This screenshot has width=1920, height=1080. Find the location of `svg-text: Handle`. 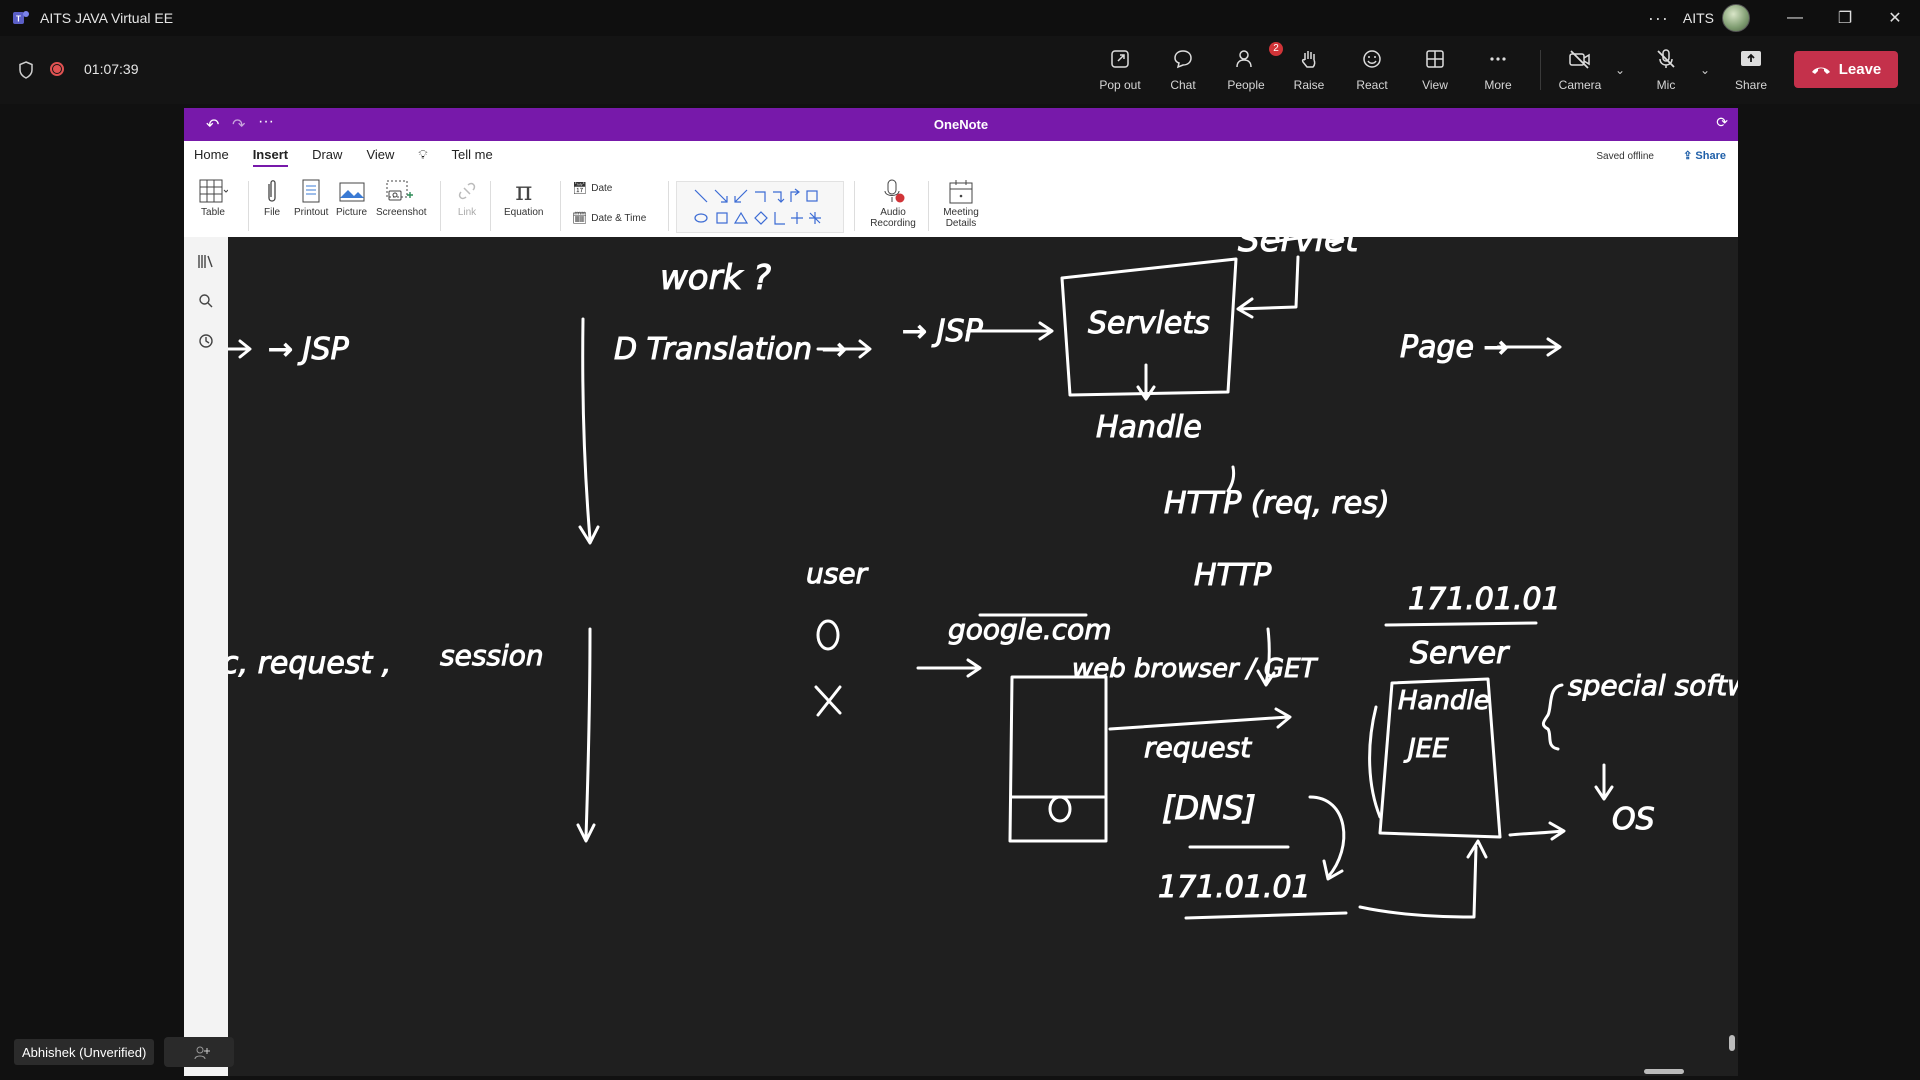

svg-text: Handle is located at coordinates (1149, 427).